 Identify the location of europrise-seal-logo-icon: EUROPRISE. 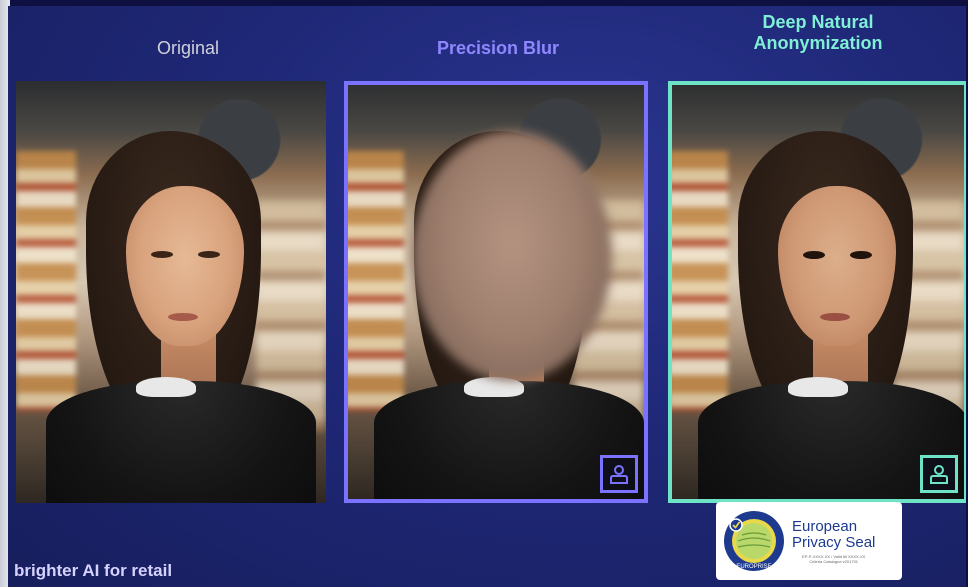
(754, 541).